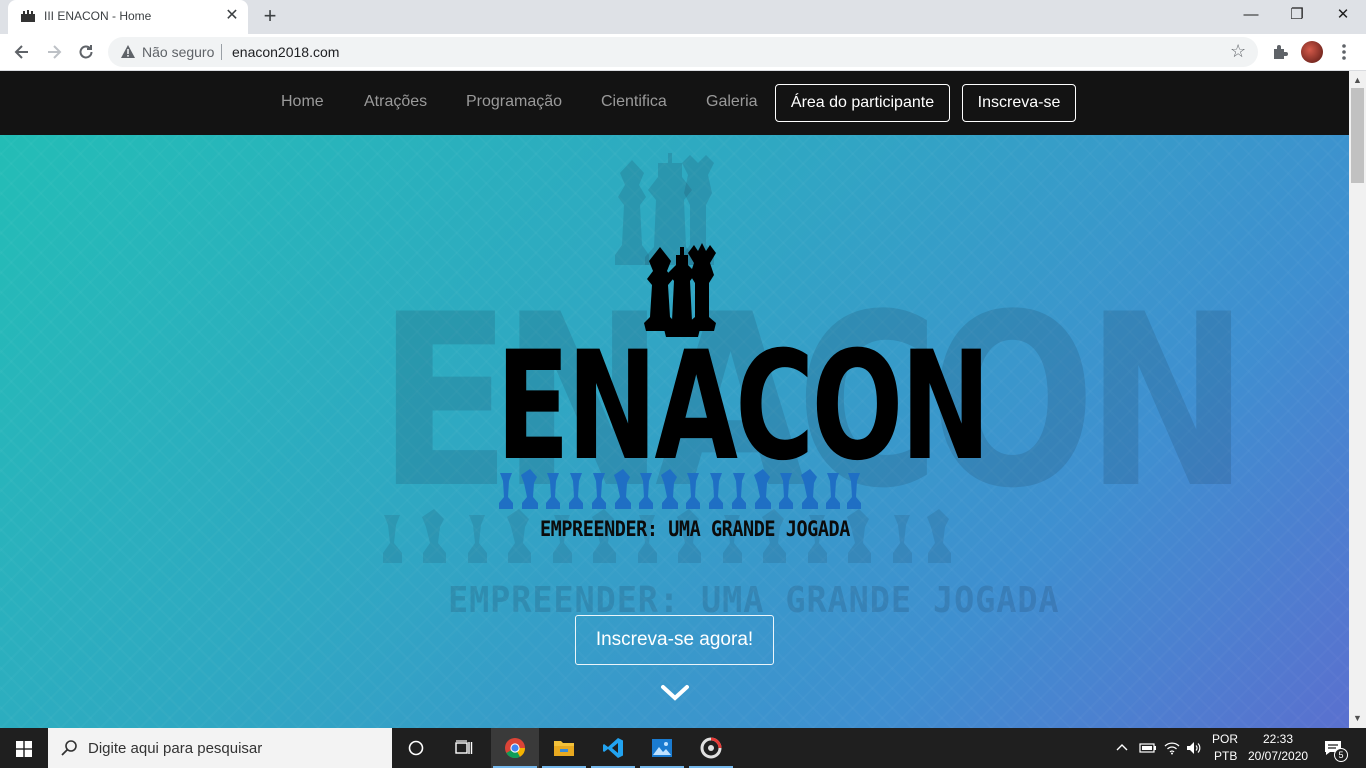 Image resolution: width=1366 pixels, height=768 pixels. I want to click on clock-time: 22:33, so click(1278, 739).